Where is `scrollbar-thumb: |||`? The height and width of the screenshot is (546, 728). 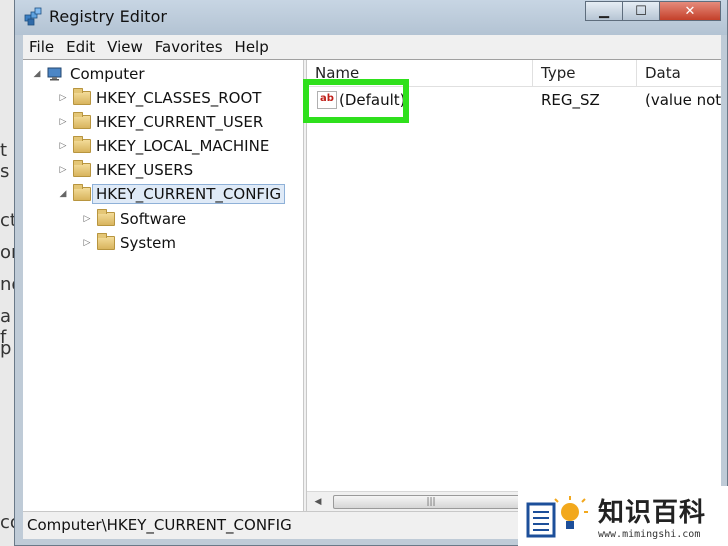
scrollbar-thumb: ||| is located at coordinates (431, 502).